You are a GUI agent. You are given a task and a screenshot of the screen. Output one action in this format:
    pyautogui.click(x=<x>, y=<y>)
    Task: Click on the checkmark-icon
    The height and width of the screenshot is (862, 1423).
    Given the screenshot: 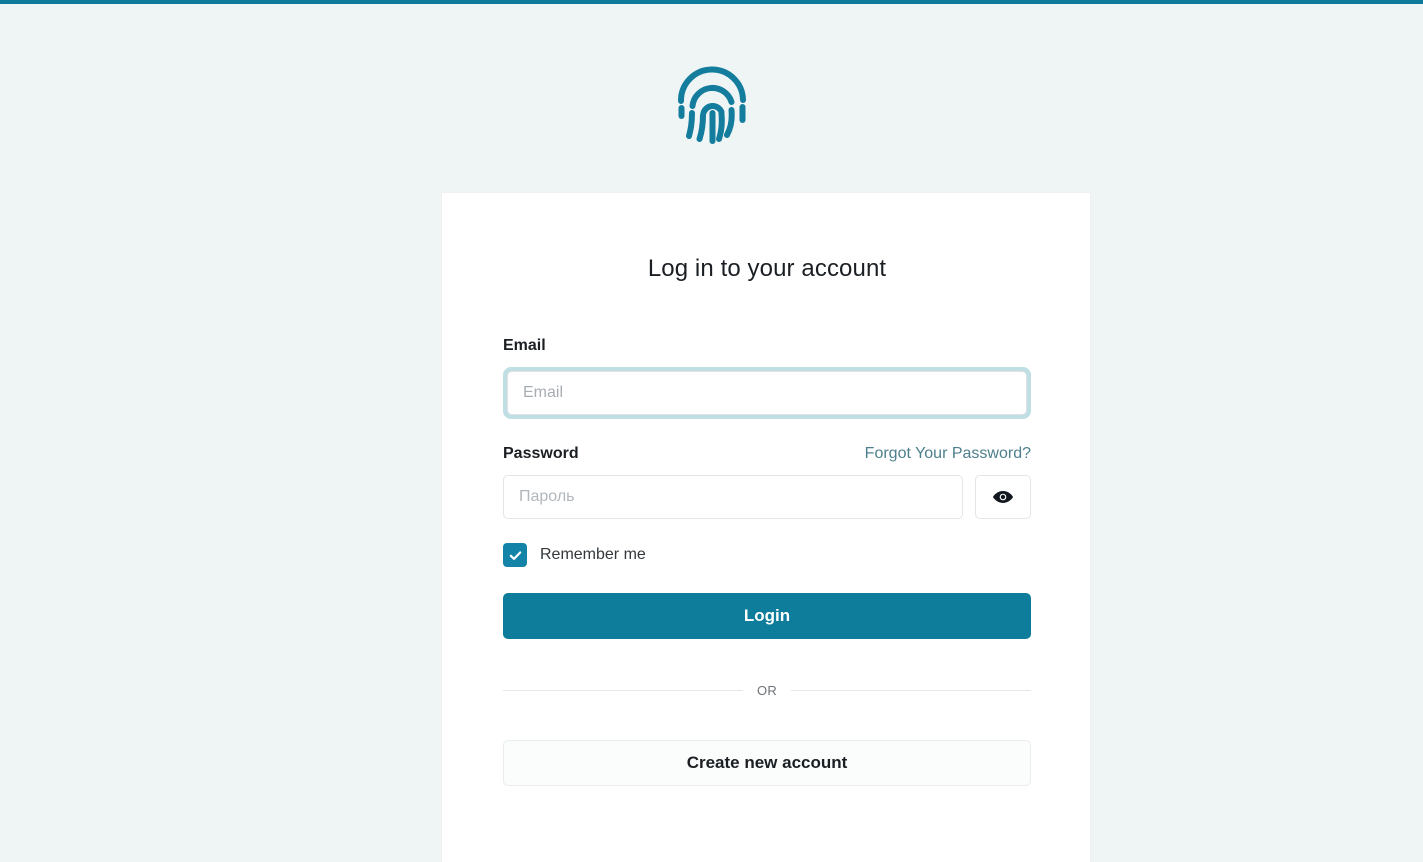 What is the action you would take?
    pyautogui.click(x=515, y=555)
    